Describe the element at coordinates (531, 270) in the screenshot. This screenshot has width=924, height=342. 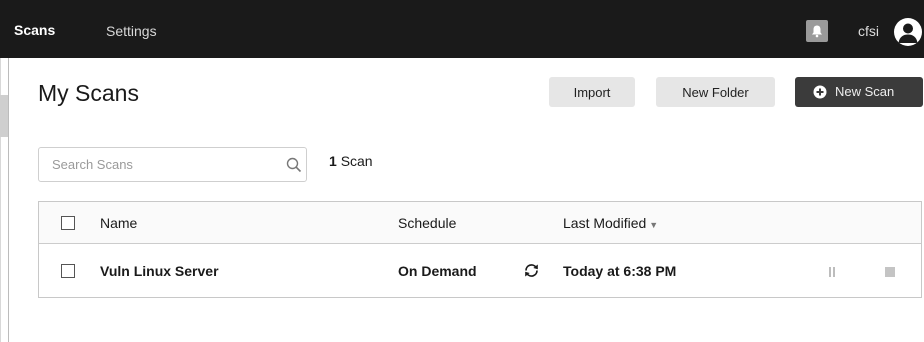
I see `refresh-icon` at that location.